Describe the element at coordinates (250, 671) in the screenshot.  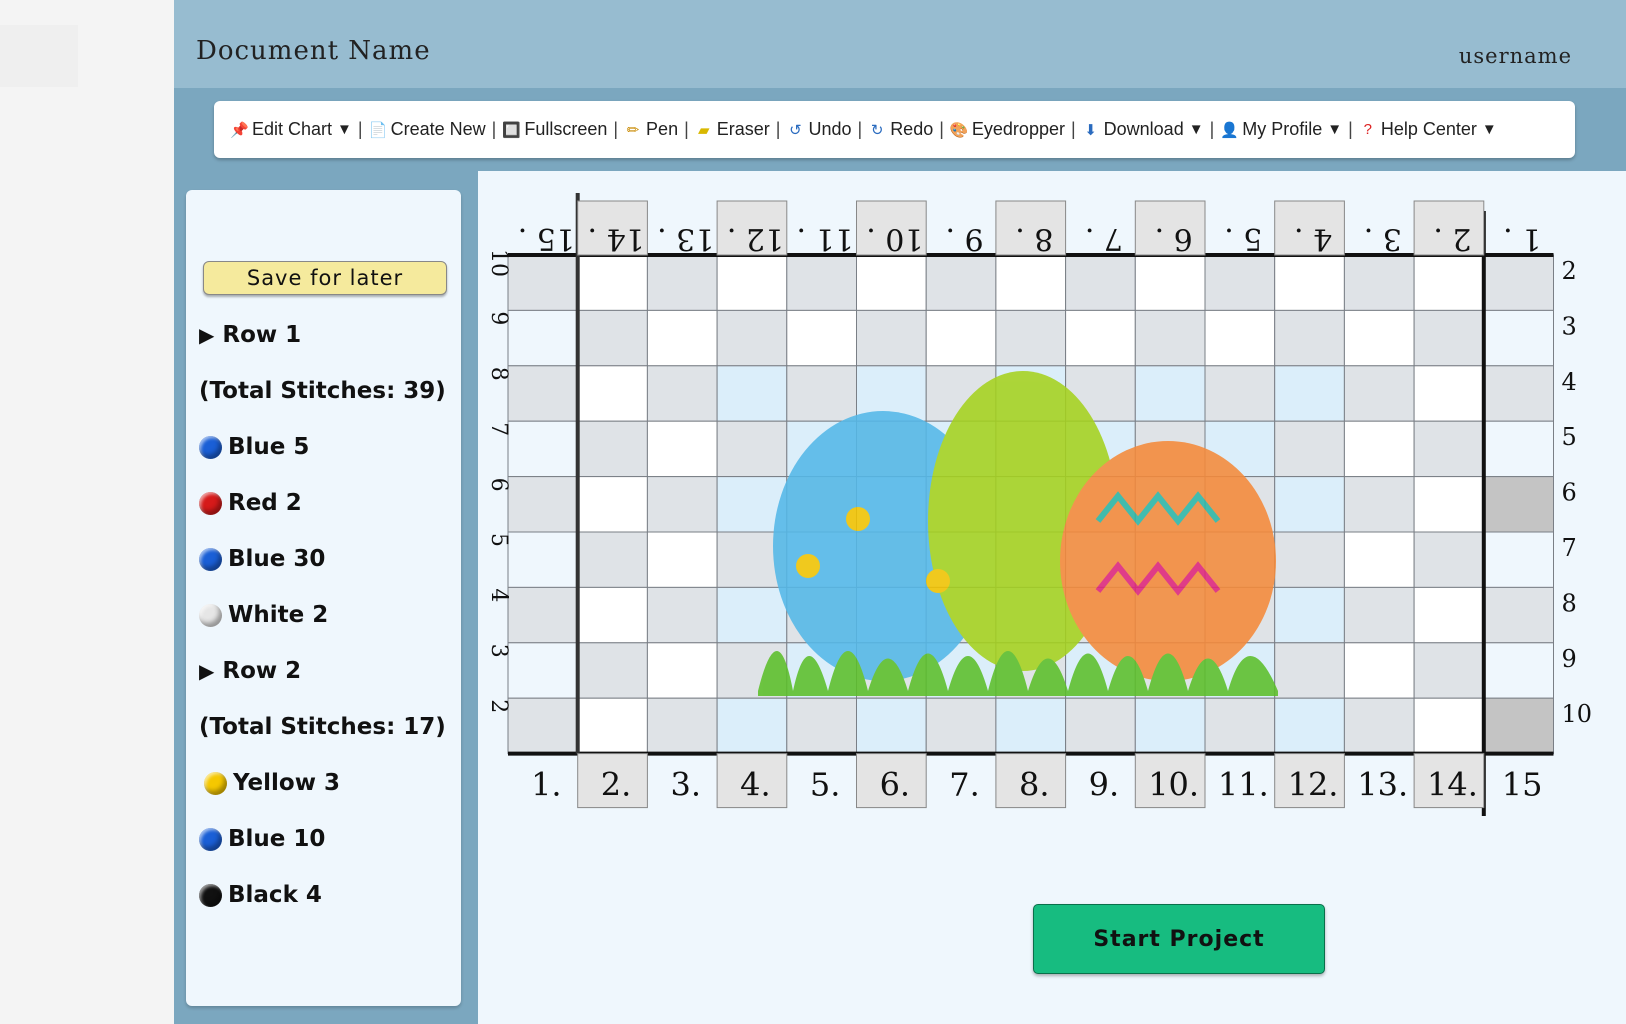
I see `row-toggle: ▶ Row 2` at that location.